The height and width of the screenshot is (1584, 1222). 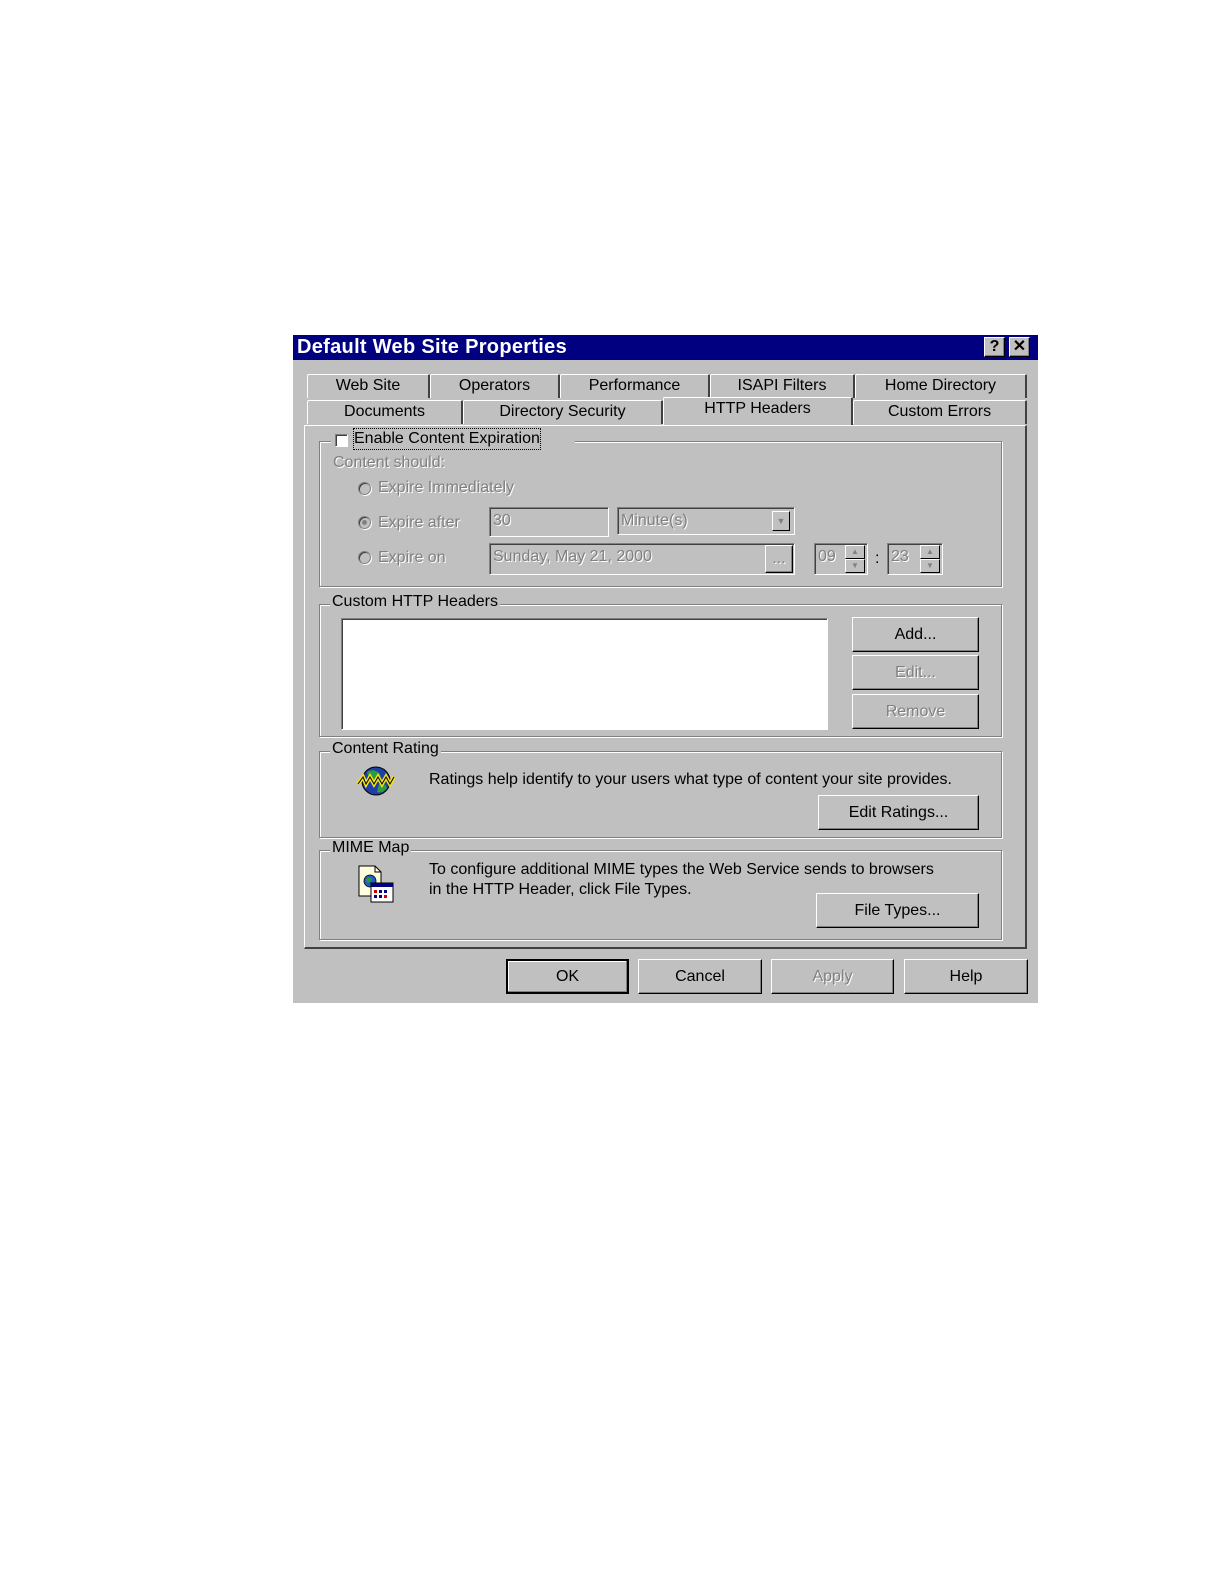 I want to click on tab-operators: Operators, so click(x=495, y=386).